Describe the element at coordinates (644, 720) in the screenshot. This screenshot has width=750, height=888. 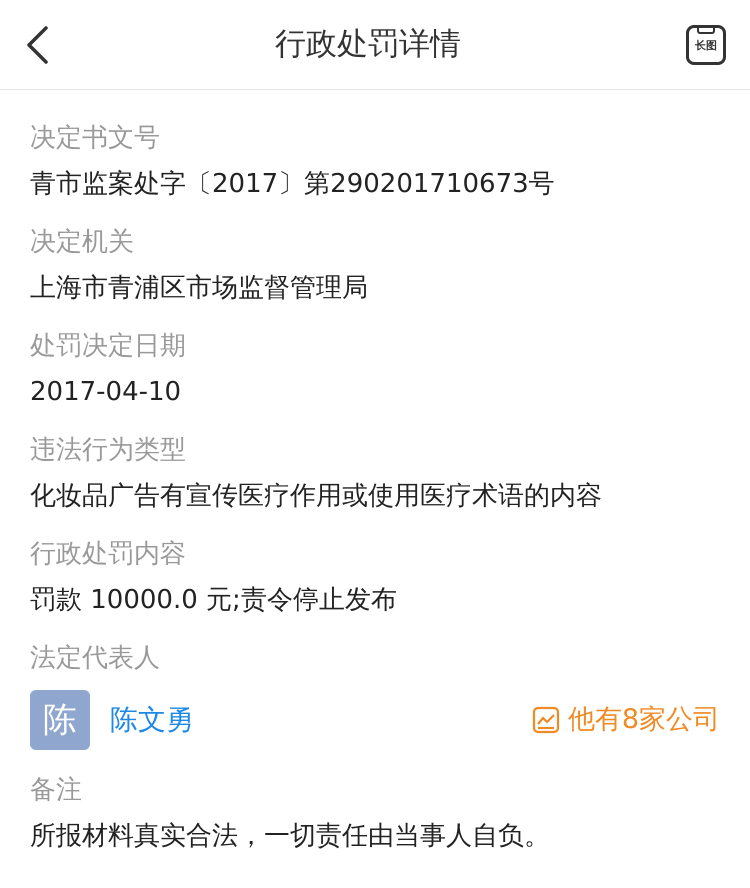
I see `companies-link: 他有8家公司` at that location.